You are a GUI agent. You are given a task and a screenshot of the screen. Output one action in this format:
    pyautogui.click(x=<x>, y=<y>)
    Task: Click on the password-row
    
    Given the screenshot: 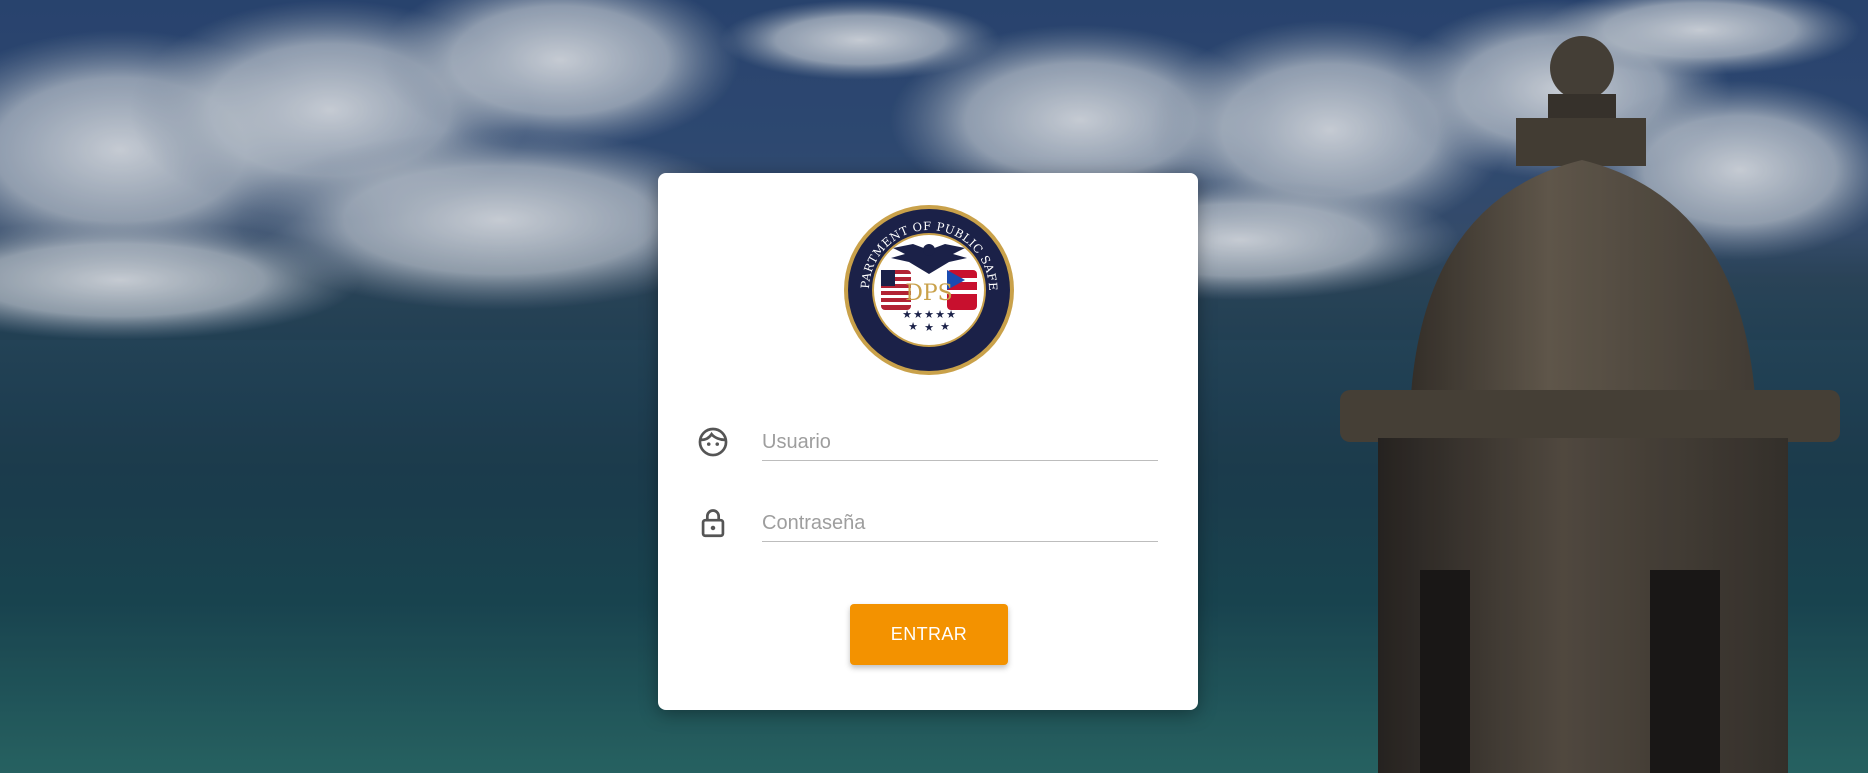 What is the action you would take?
    pyautogui.click(x=927, y=520)
    